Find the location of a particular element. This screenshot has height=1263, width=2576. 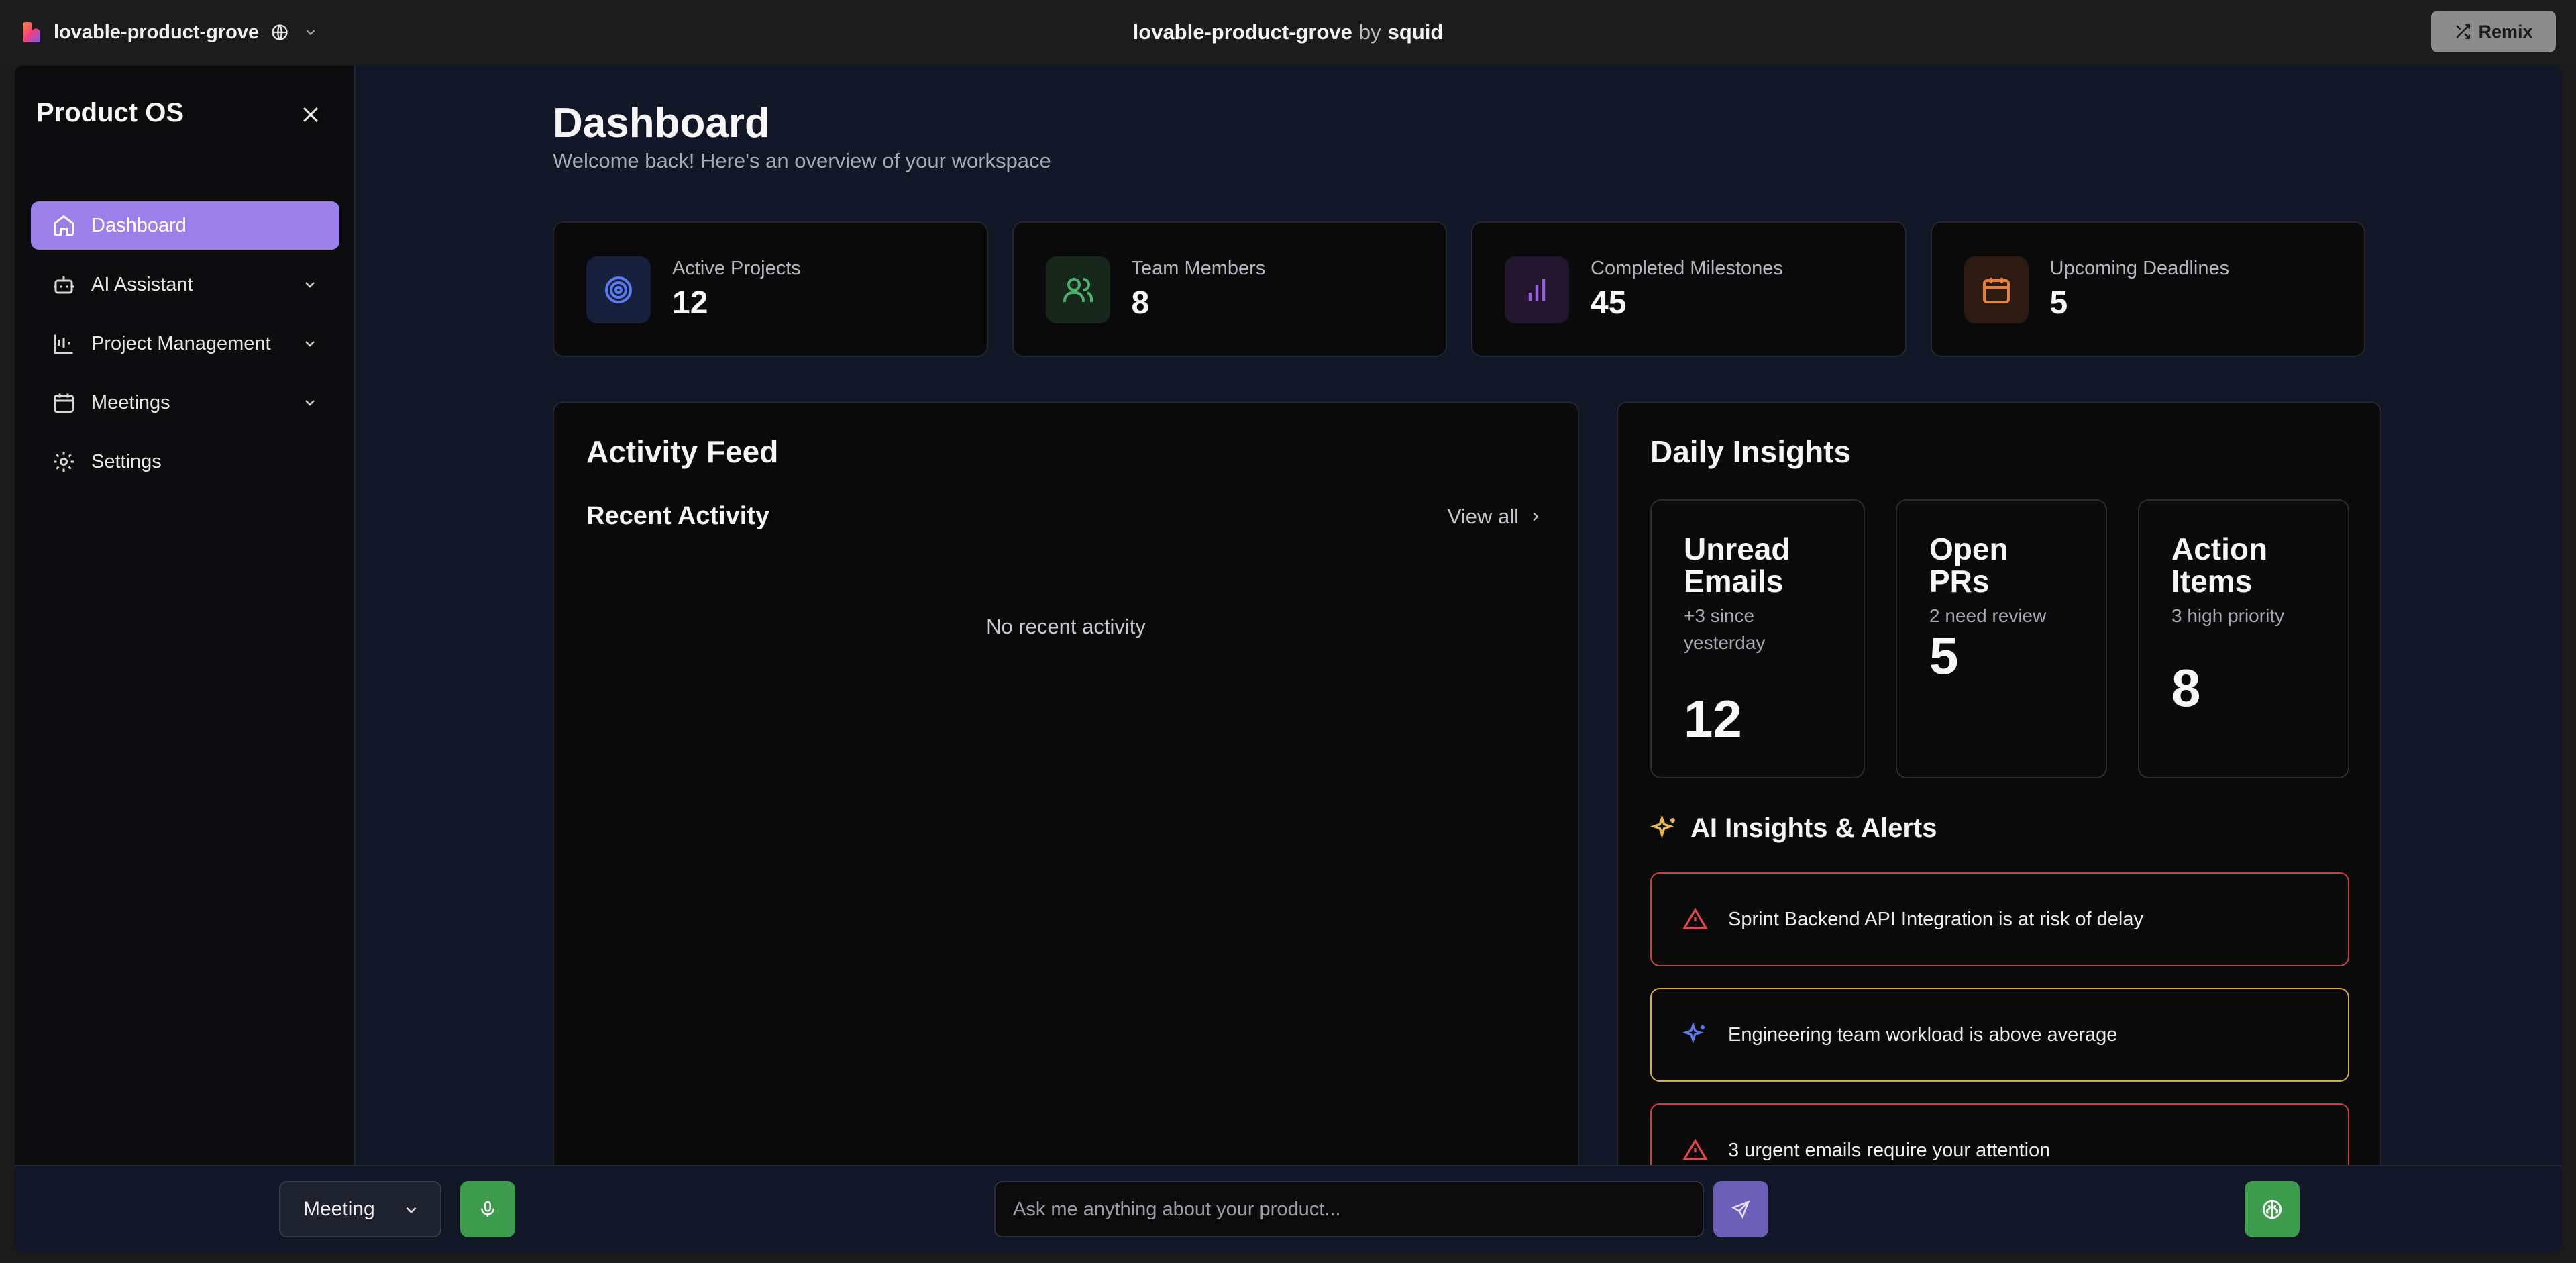

target-icon is located at coordinates (618, 289).